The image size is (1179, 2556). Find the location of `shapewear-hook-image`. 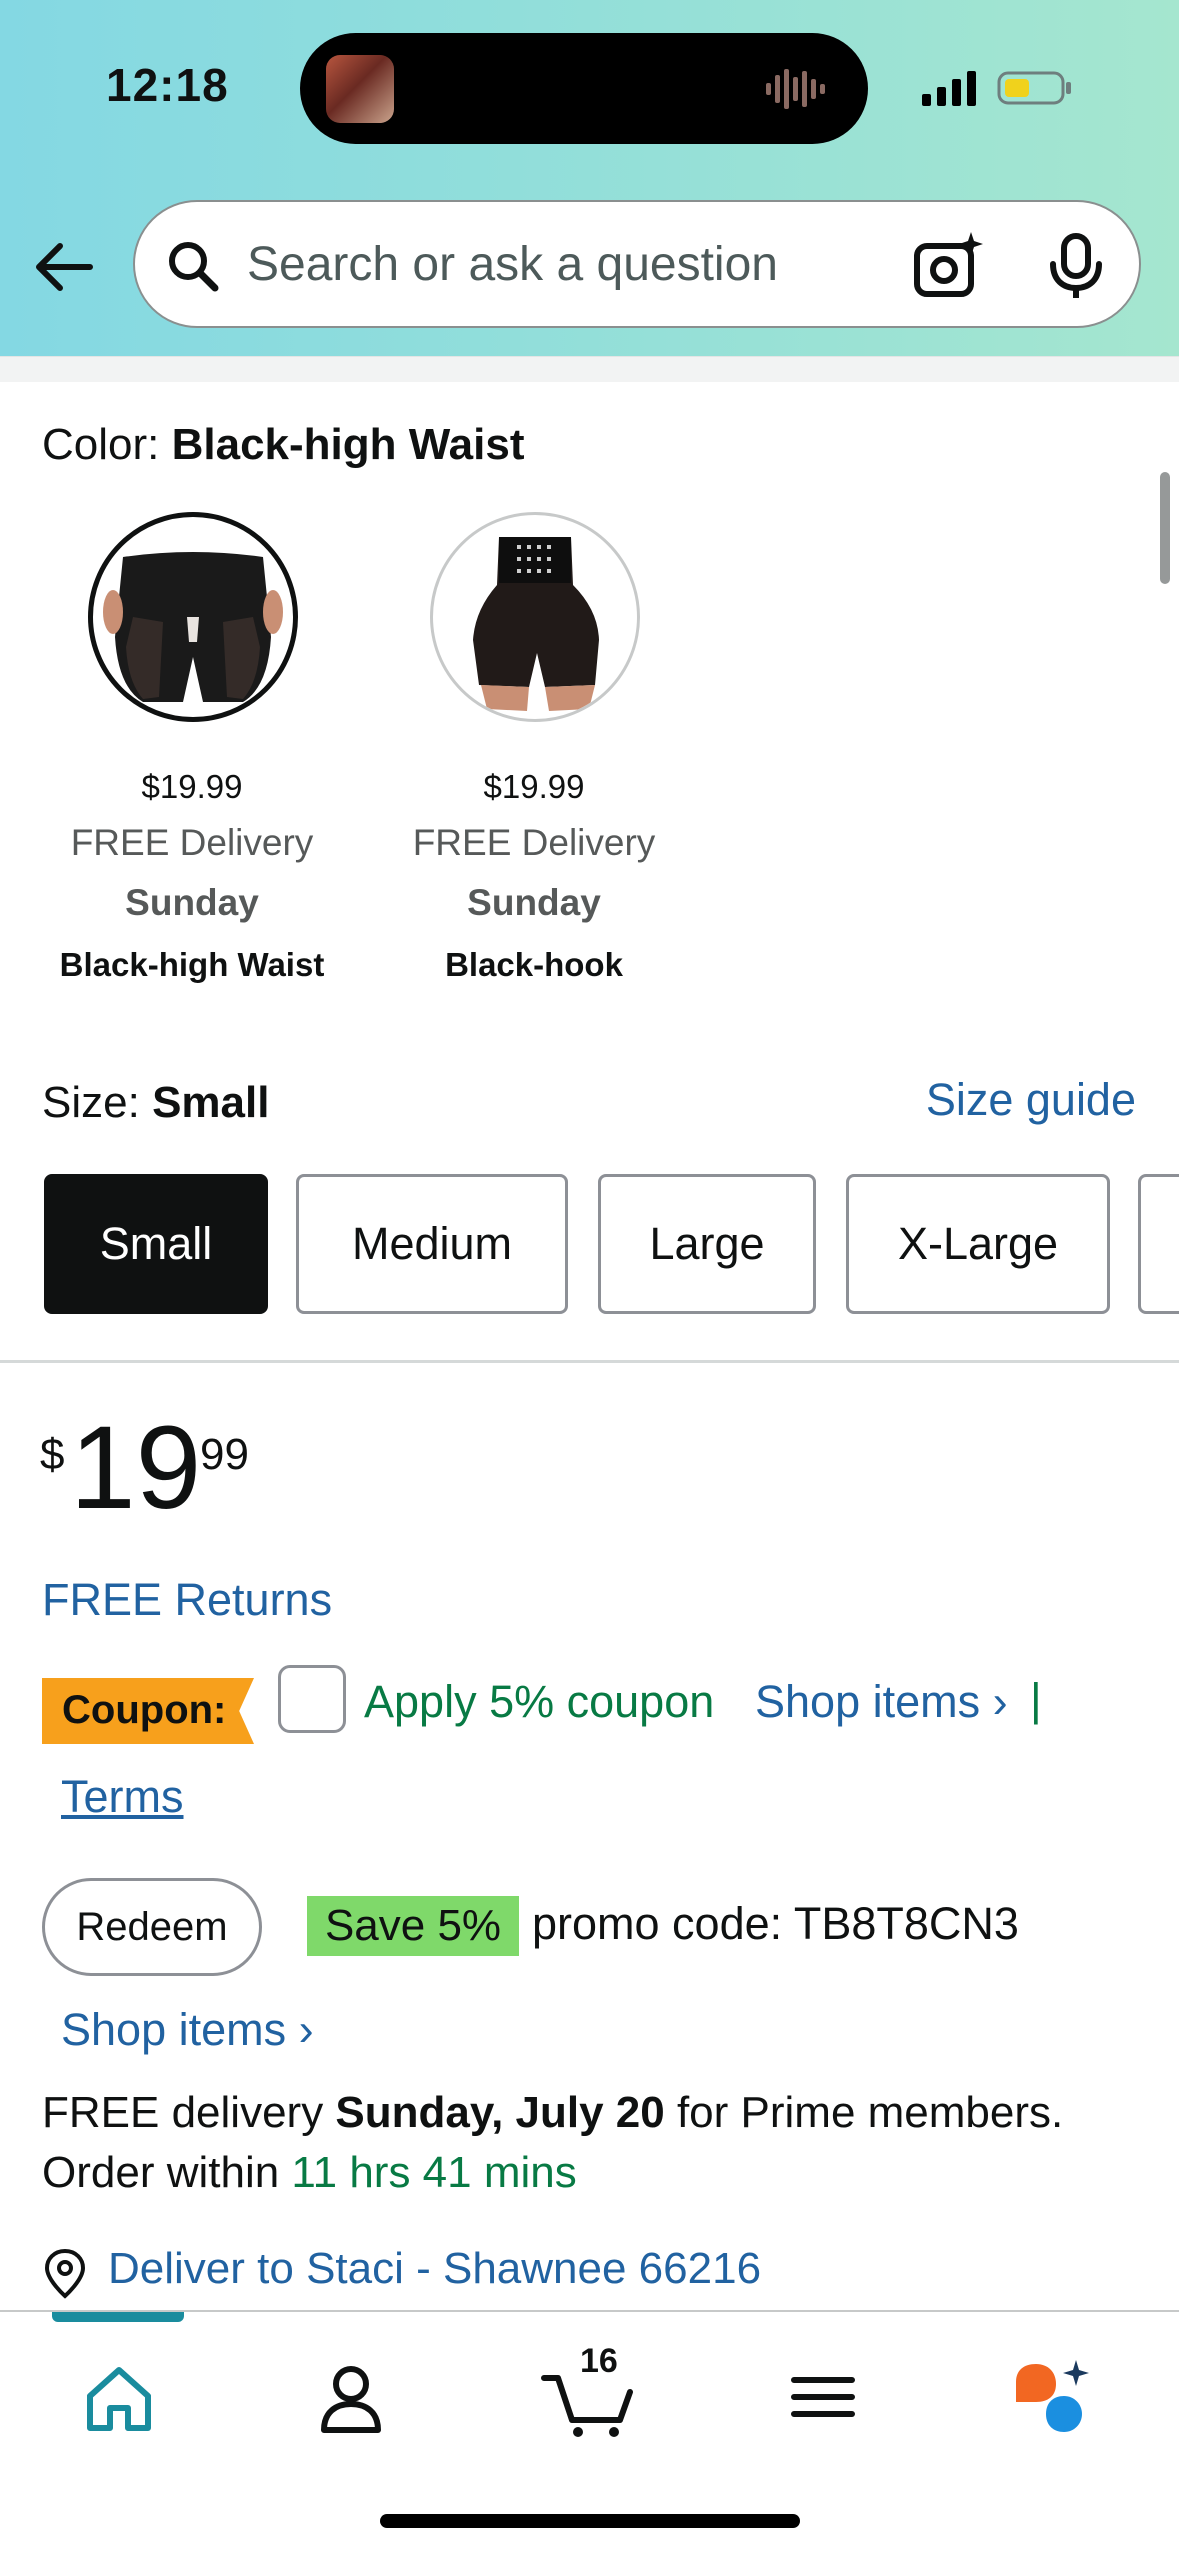

shapewear-hook-image is located at coordinates (536, 624).